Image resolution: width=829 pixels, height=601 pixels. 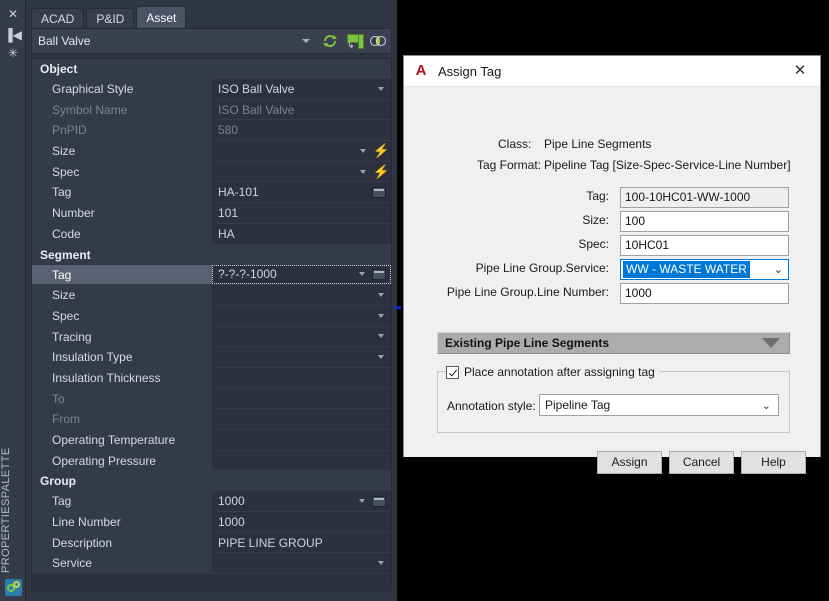 I want to click on tag-input: 100-10HC01-WW-1000, so click(x=704, y=197).